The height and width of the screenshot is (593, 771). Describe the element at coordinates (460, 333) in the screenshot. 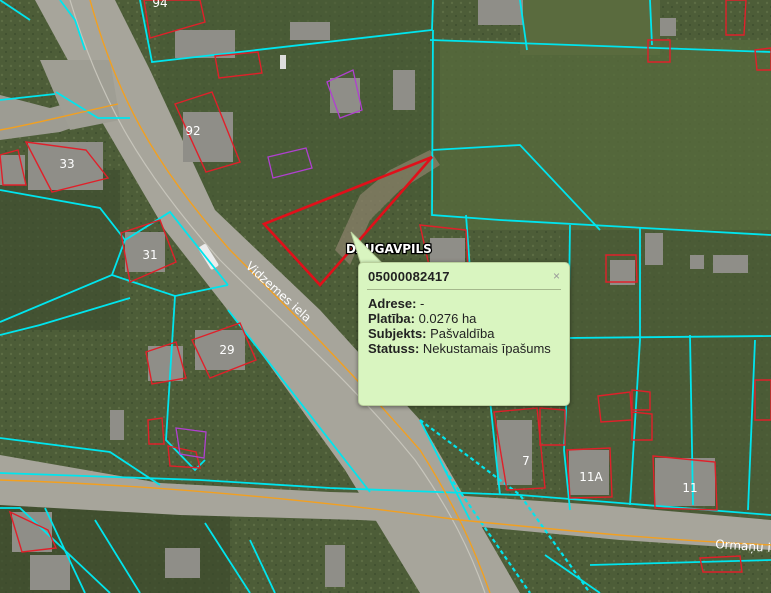

I see `row-value: Pašvaldība` at that location.